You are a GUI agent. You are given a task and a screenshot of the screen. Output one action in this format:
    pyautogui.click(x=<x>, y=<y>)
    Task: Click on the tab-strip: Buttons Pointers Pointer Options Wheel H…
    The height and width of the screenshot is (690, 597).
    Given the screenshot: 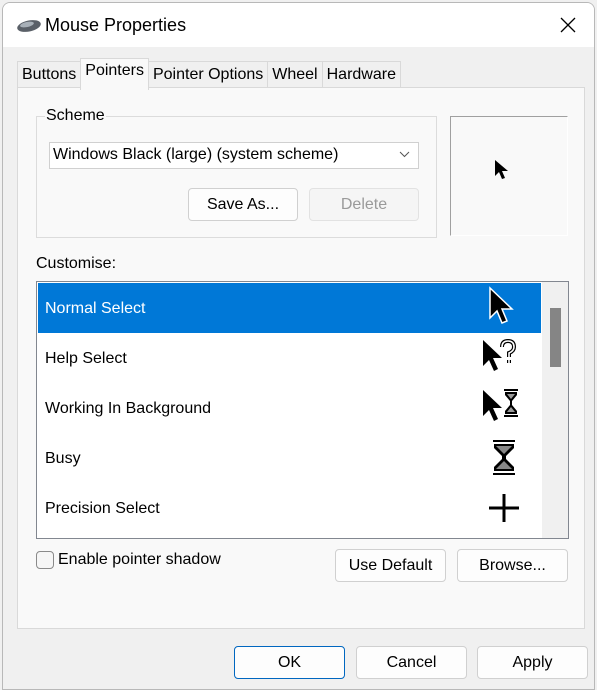 What is the action you would take?
    pyautogui.click(x=209, y=74)
    